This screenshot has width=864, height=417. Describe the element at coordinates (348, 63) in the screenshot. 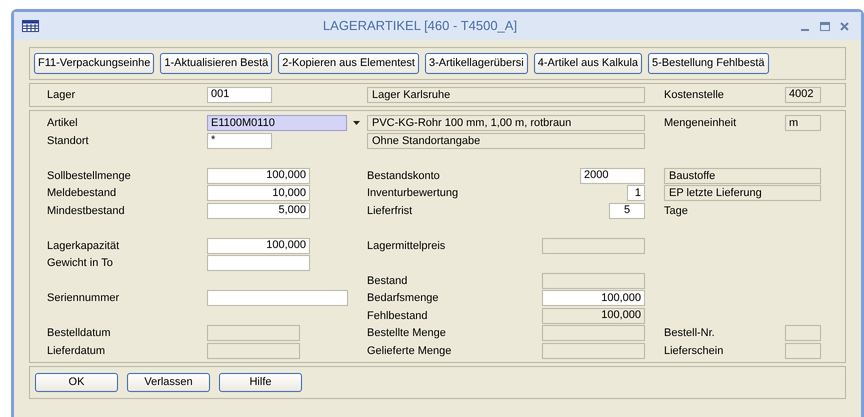

I see `toolbar-button: 2-Kopieren aus Elementest` at that location.